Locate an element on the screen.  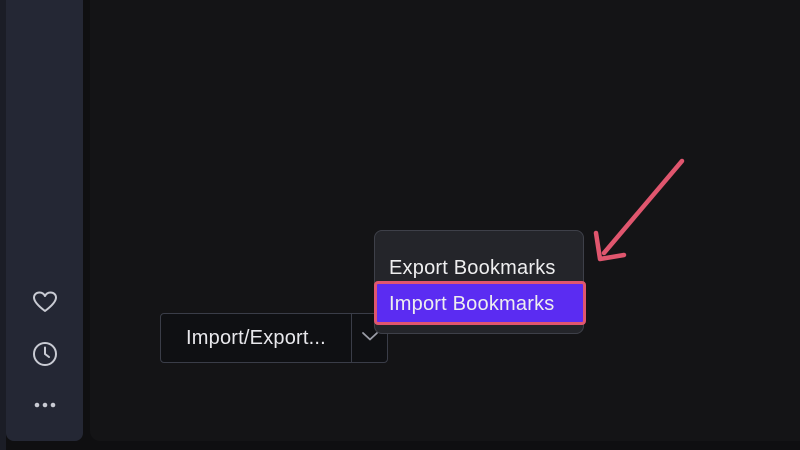
clock-icon is located at coordinates (45, 354).